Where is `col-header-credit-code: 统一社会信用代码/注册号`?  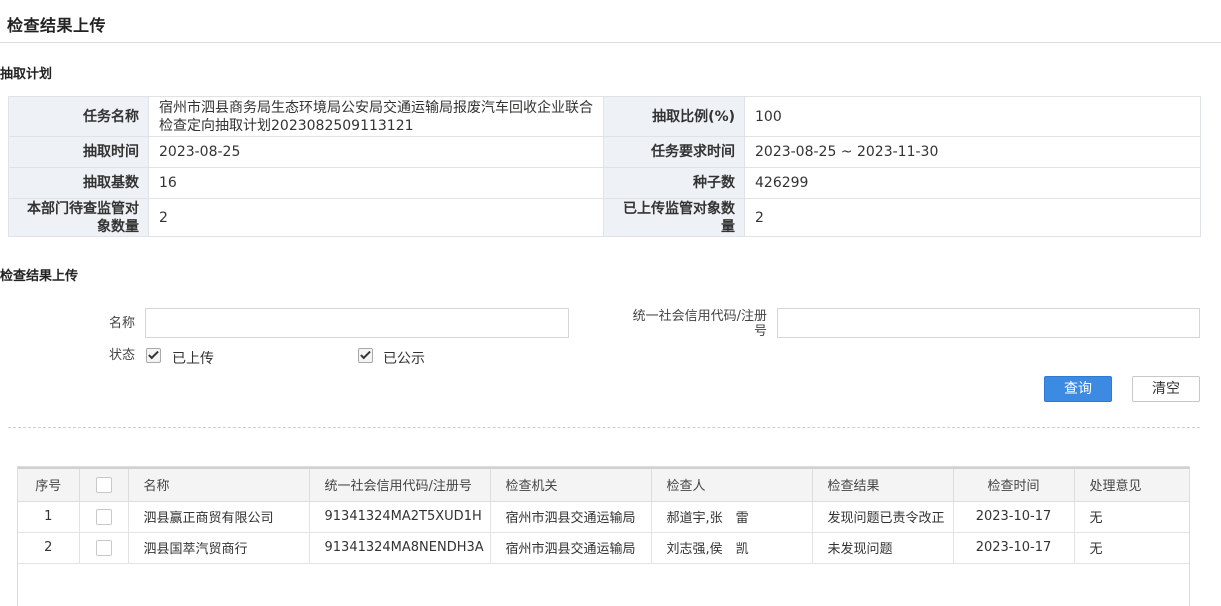
col-header-credit-code: 统一社会信用代码/注册号 is located at coordinates (400, 484).